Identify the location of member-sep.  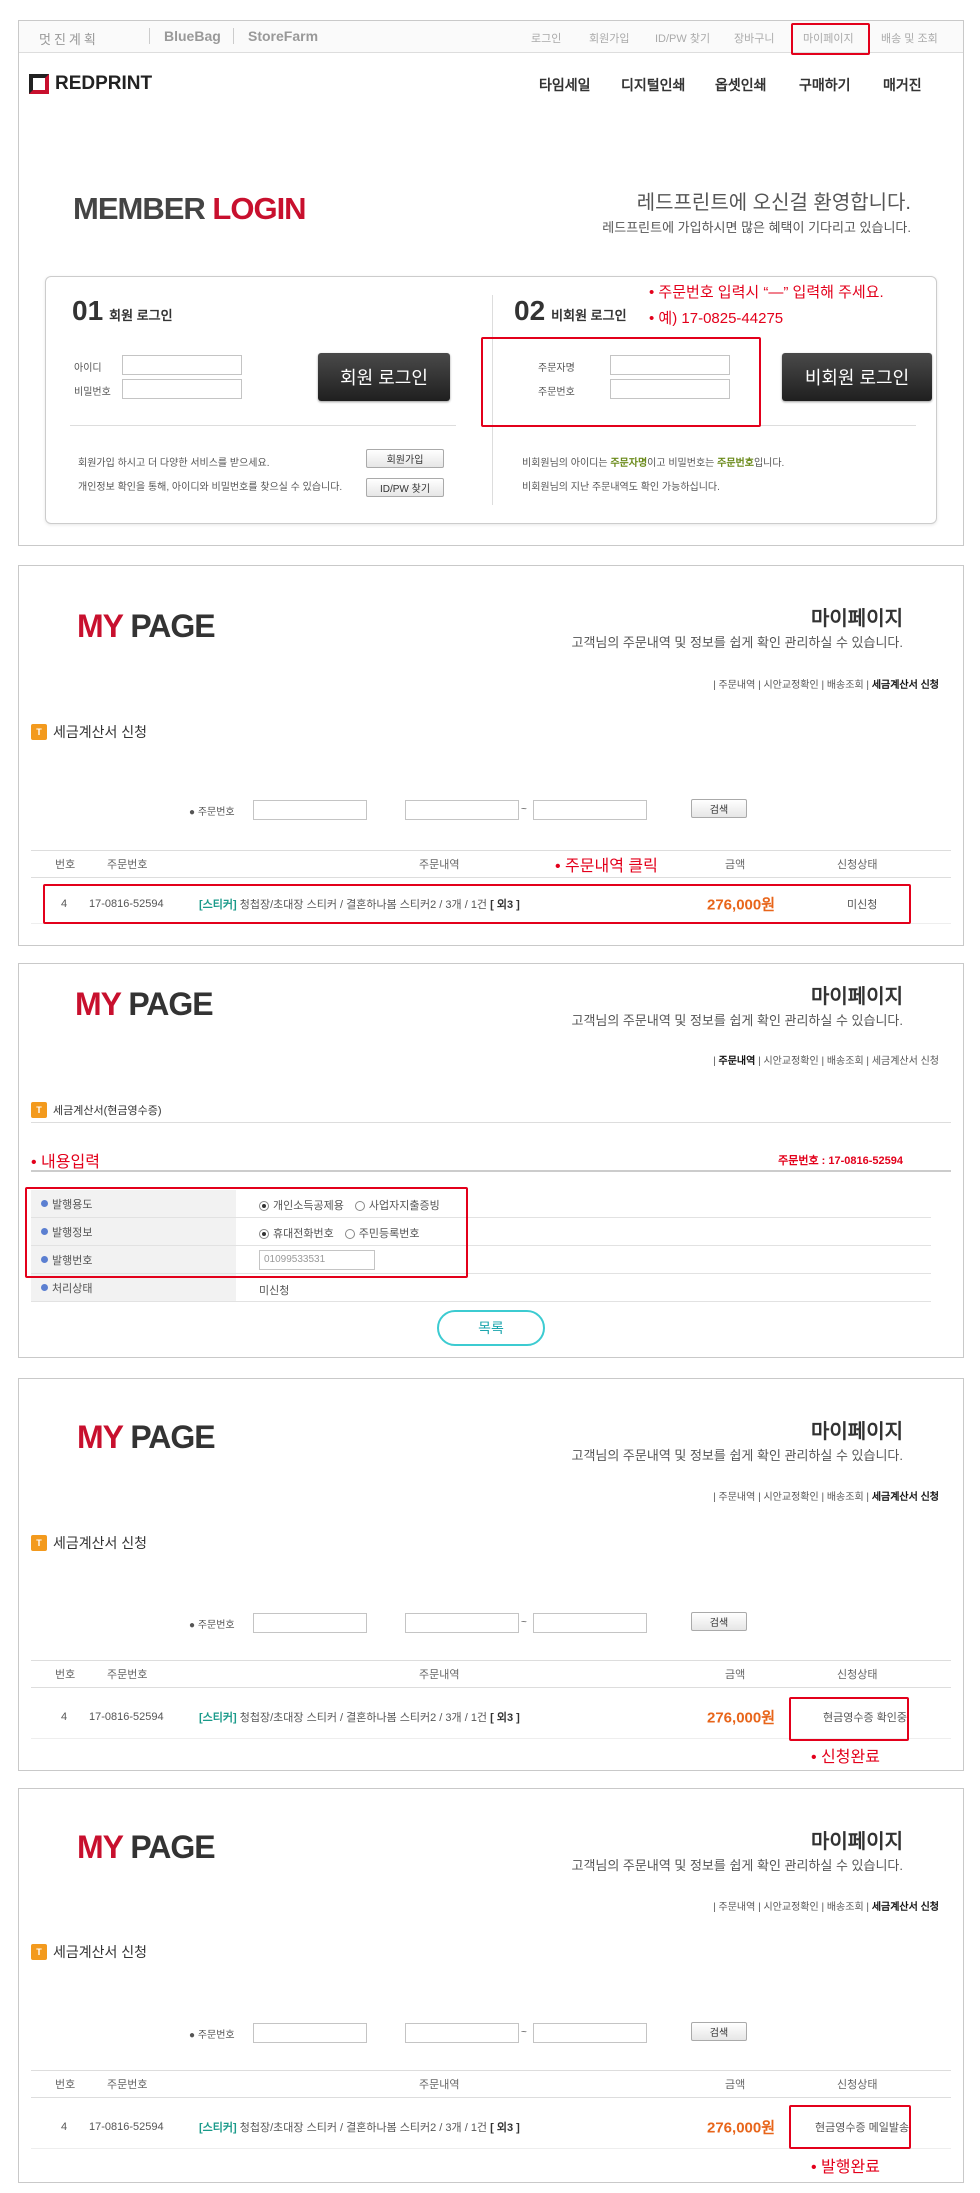
(263, 425).